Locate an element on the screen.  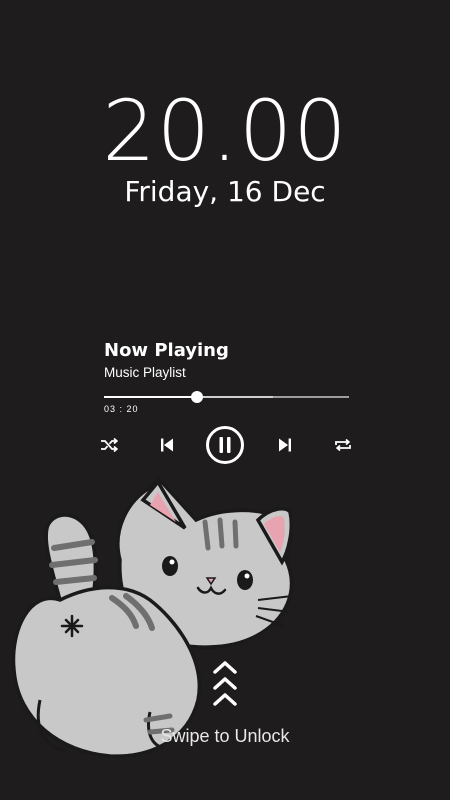
progress-fill is located at coordinates (151, 397).